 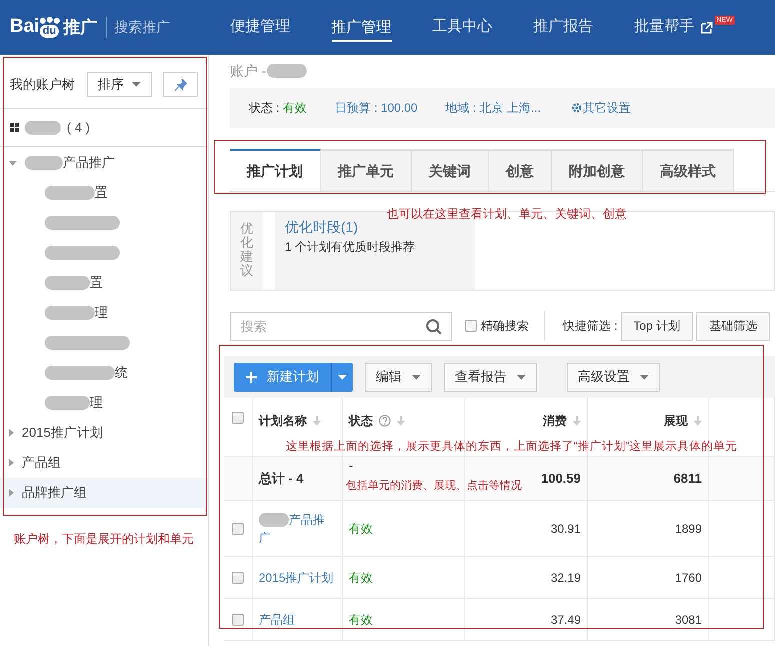 What do you see at coordinates (41, 463) in the screenshot?
I see `tree-item-label: 产品组` at bounding box center [41, 463].